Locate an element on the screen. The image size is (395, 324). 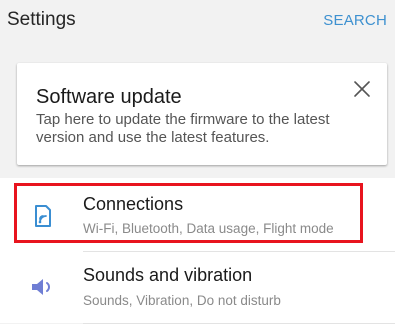
app-header: Settings SEARCH is located at coordinates (197, 20).